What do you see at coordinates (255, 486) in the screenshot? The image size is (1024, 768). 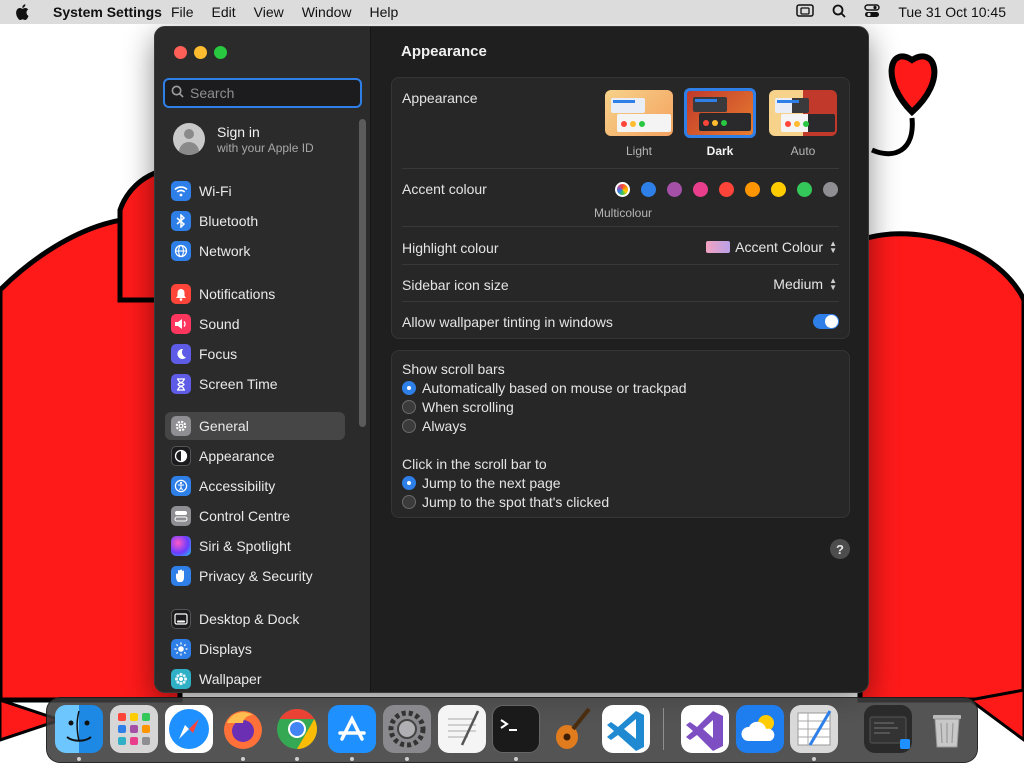 I see `sidebar-item-accessibility: Accessibility` at bounding box center [255, 486].